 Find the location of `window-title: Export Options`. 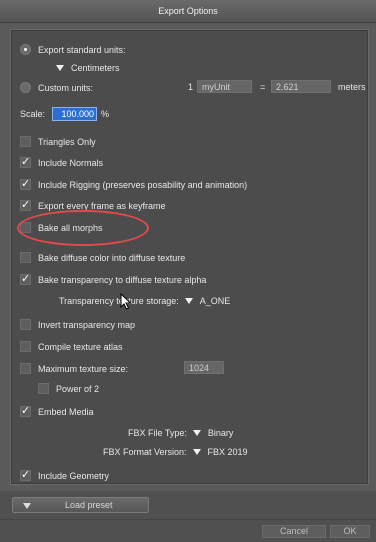

window-title: Export Options is located at coordinates (188, 11).